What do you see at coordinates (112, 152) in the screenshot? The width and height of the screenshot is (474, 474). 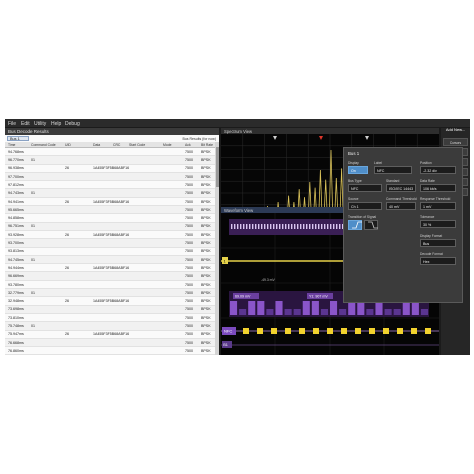 I see `table-row: 94.768ms 7500 BPSK` at bounding box center [112, 152].